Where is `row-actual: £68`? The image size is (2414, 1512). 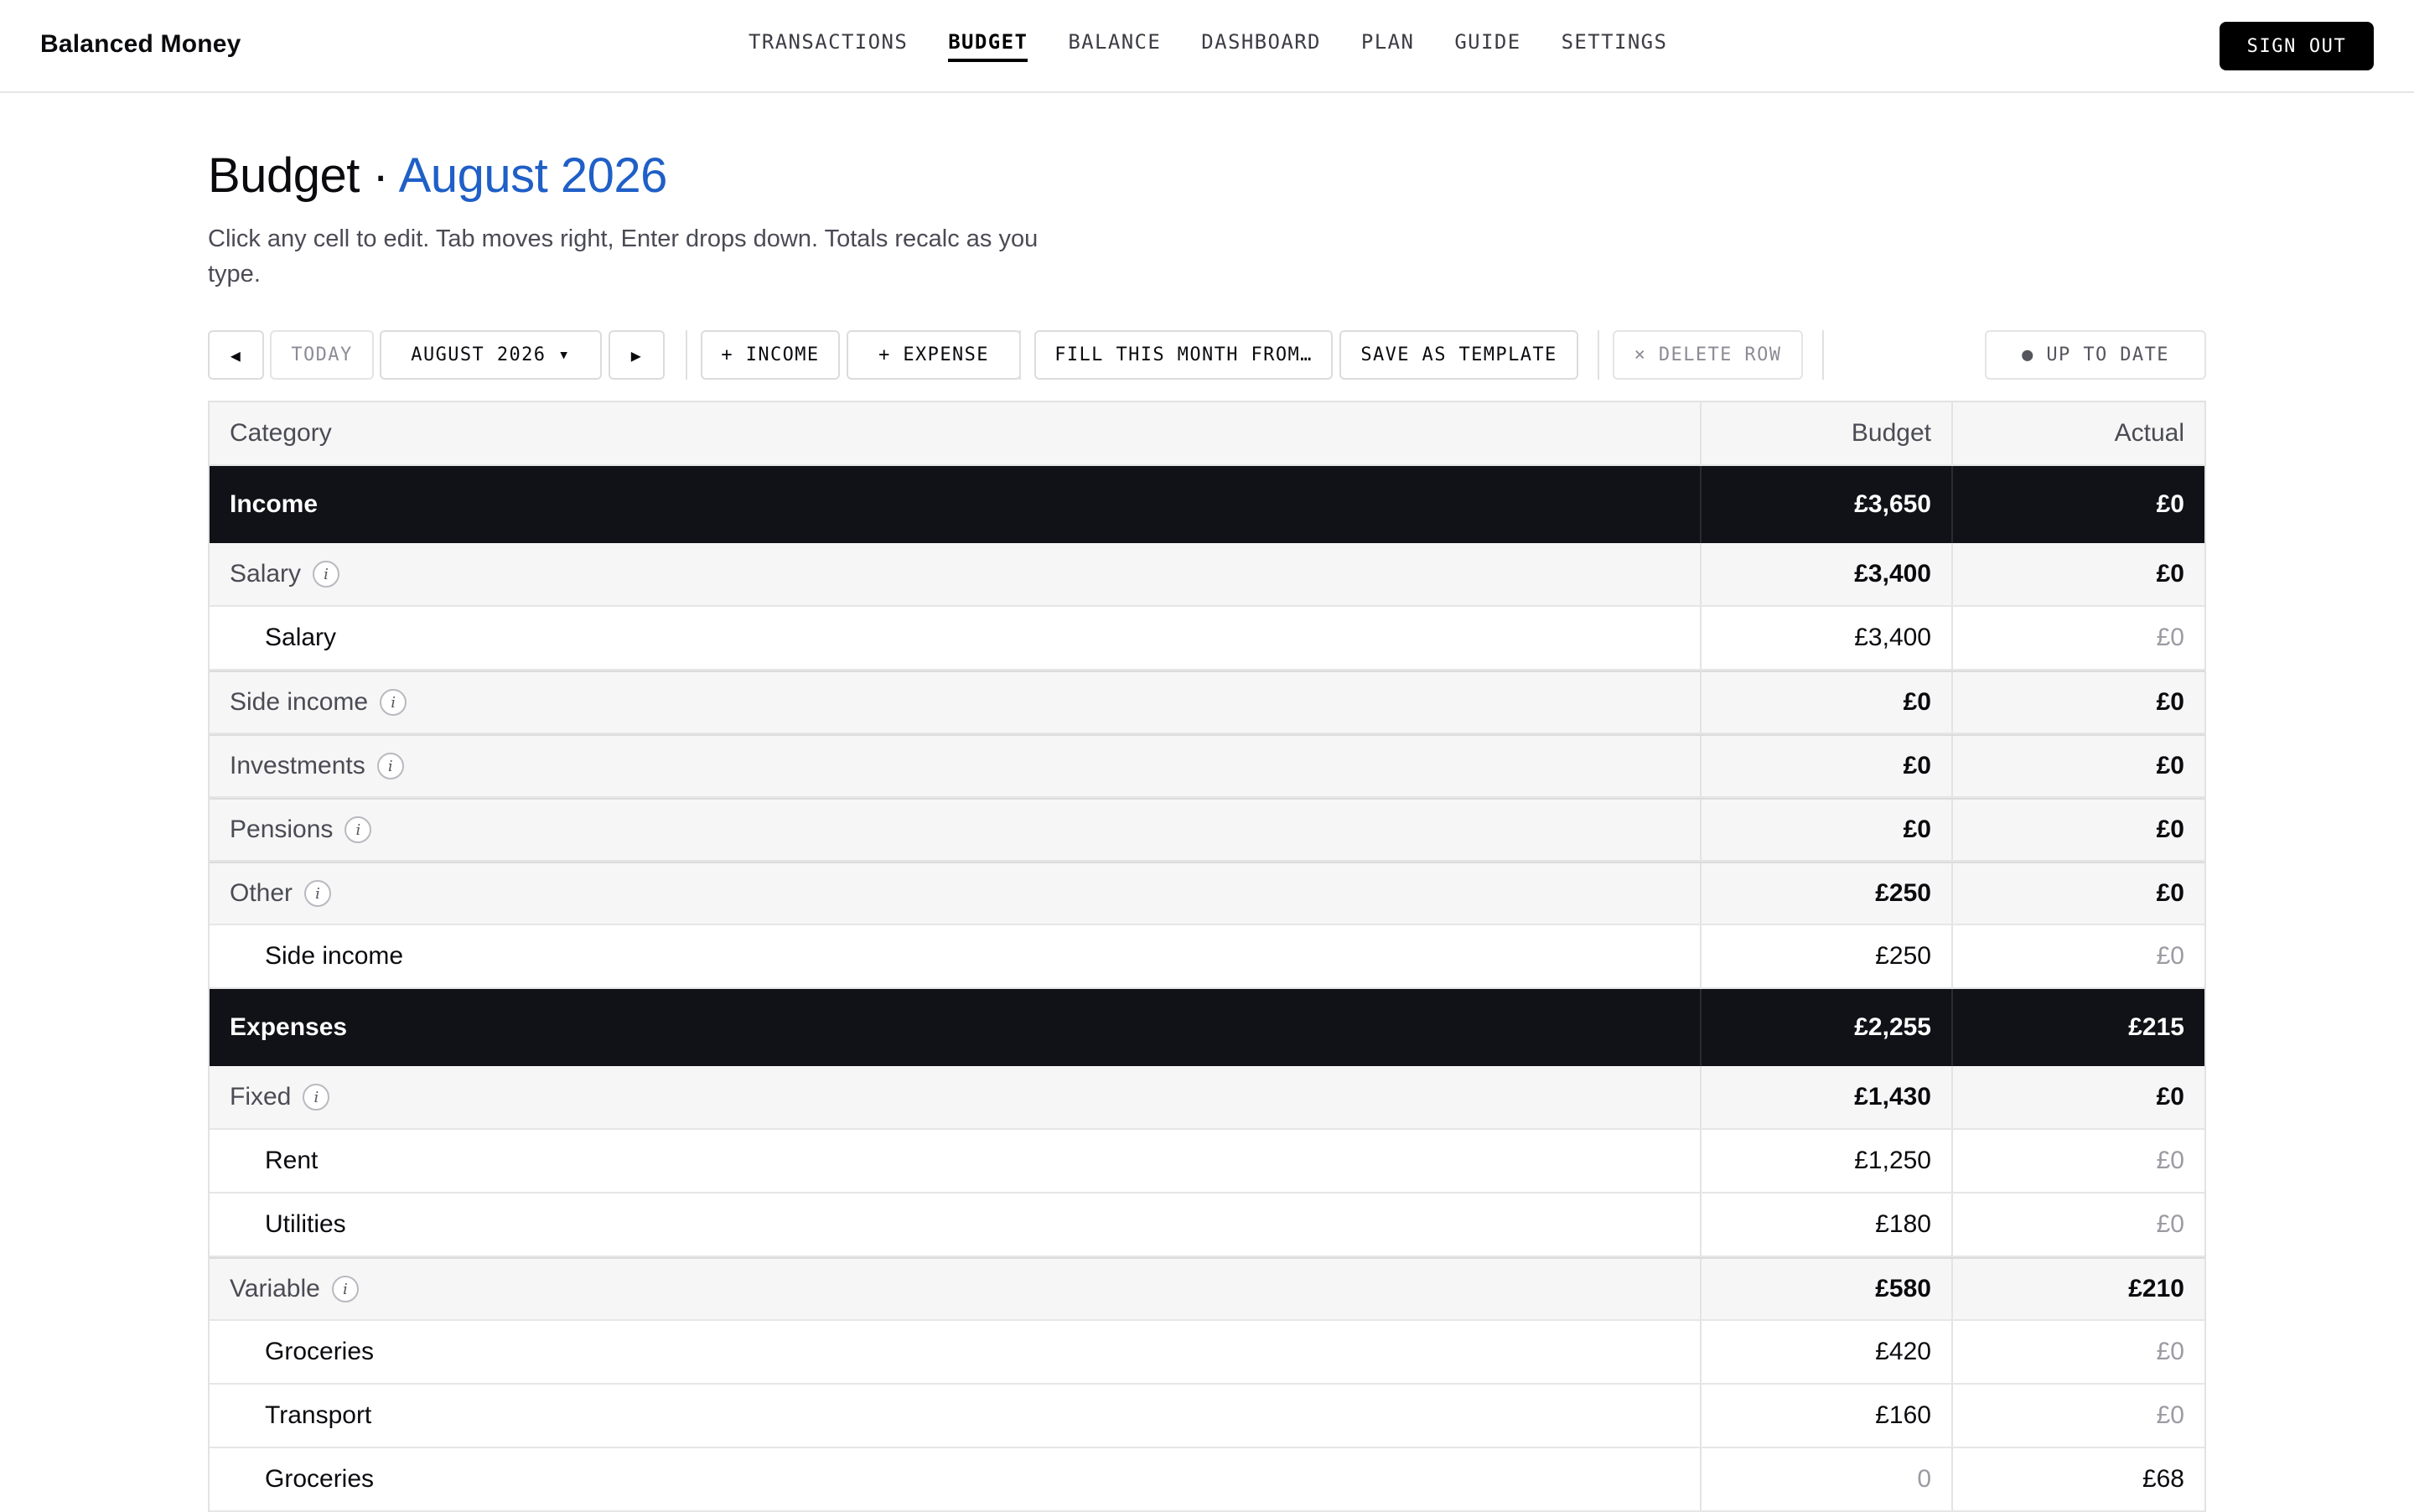 row-actual: £68 is located at coordinates (2079, 1479).